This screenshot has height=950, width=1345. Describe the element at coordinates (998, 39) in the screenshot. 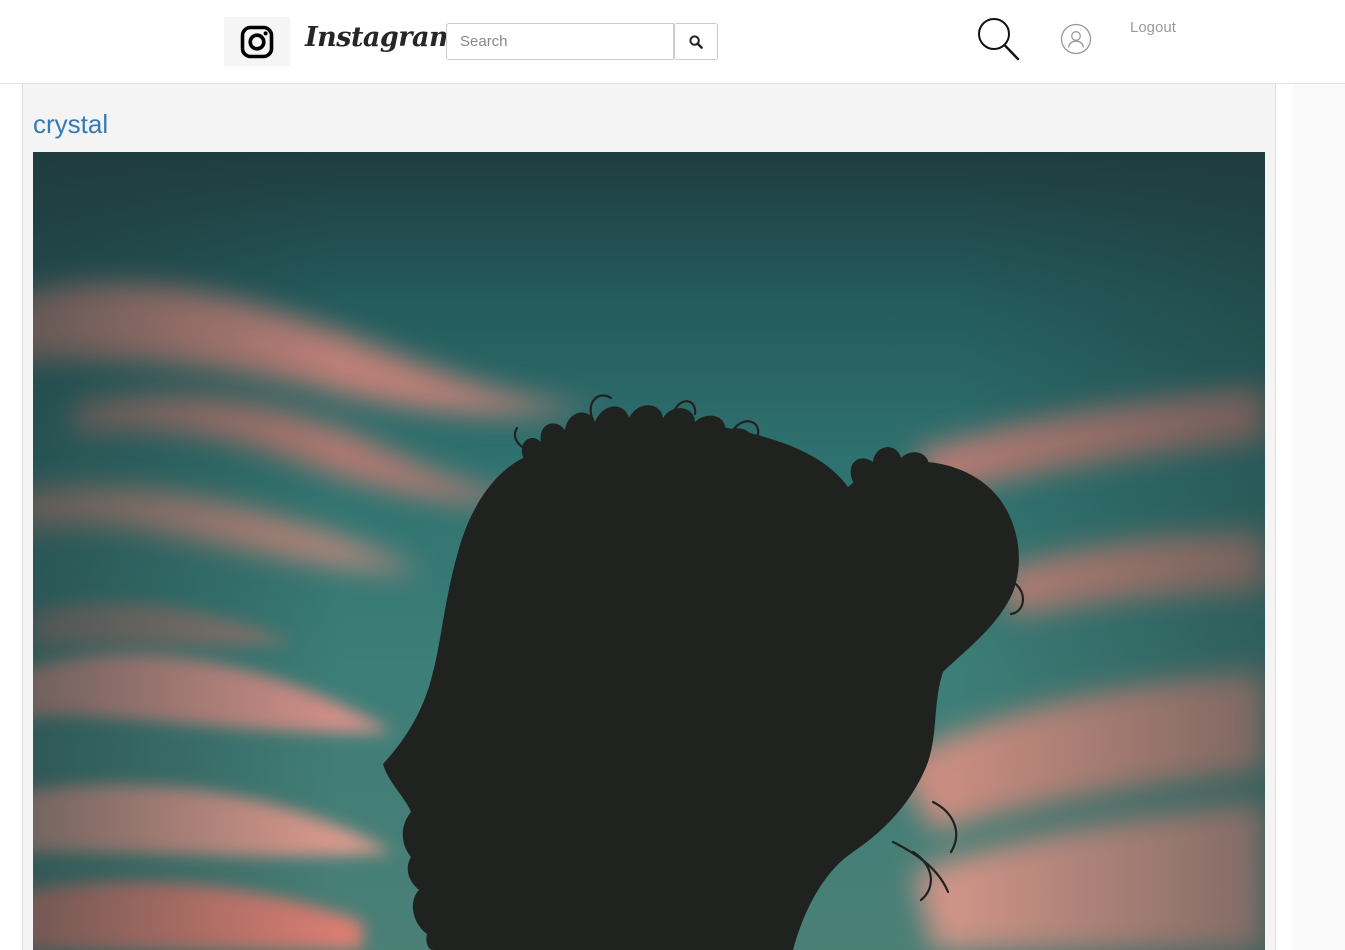

I see `explore-search-icon` at that location.